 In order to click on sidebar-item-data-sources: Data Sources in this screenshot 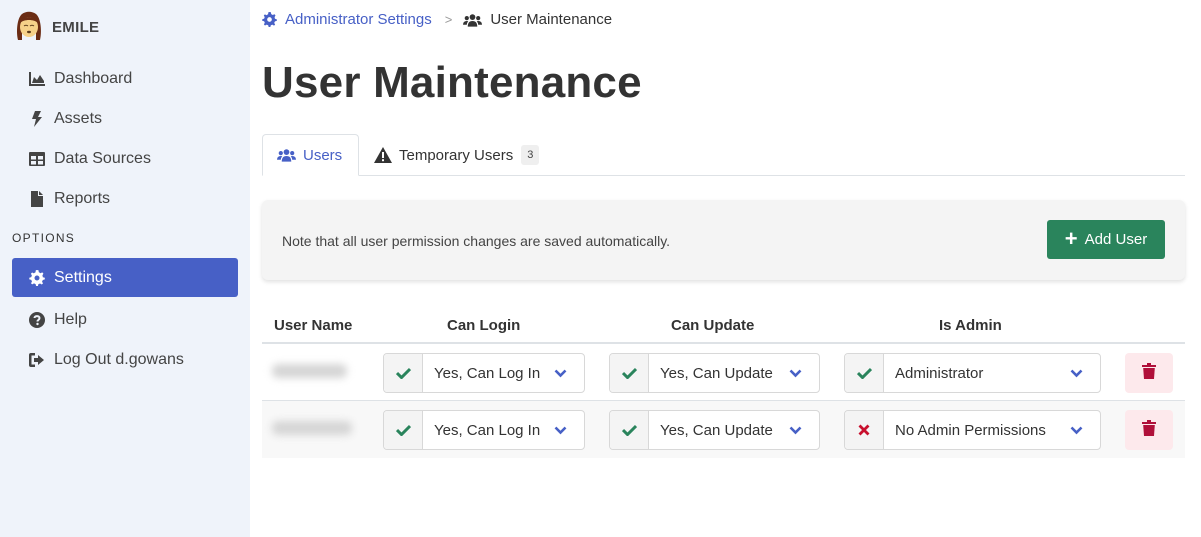, I will do `click(125, 158)`.